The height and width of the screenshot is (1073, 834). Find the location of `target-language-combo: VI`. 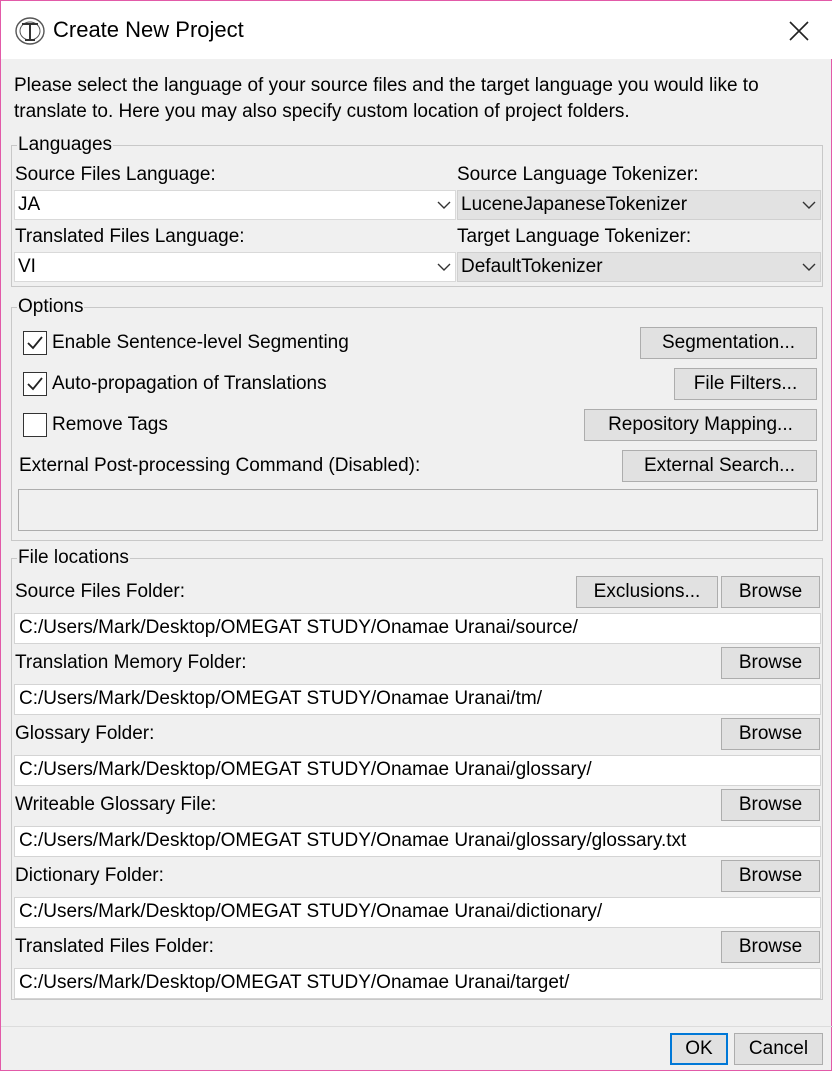

target-language-combo: VI is located at coordinates (235, 267).